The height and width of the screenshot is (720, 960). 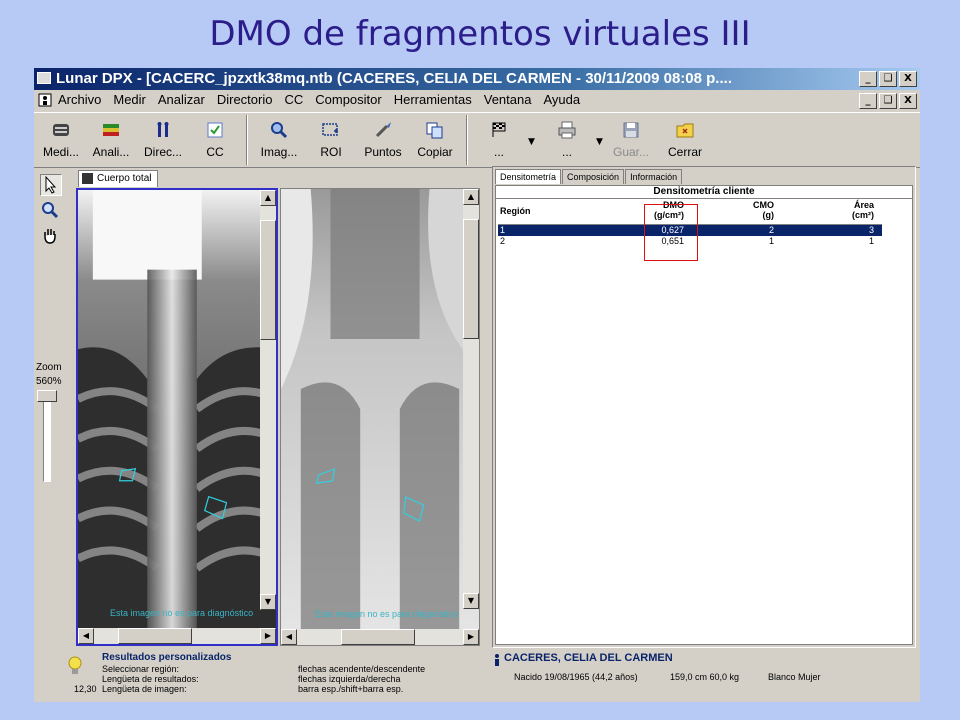 I want to click on menu-ventana: Ventana, so click(x=508, y=100).